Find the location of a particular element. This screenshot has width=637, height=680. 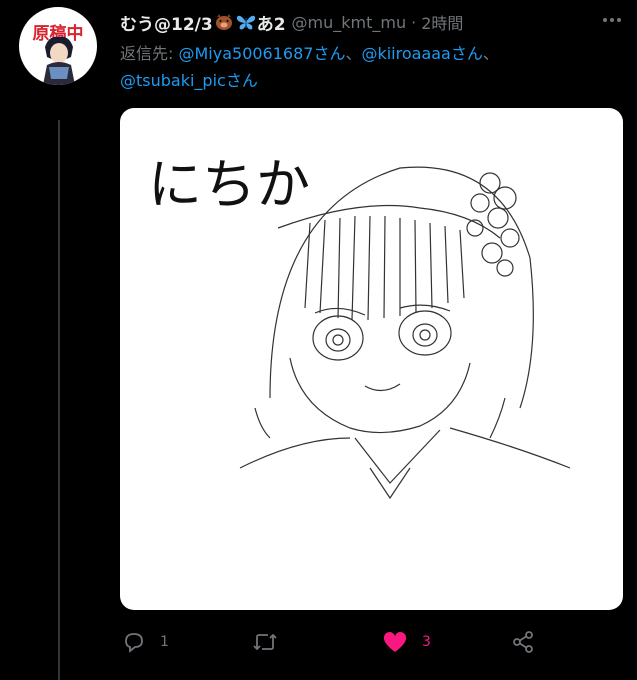

like-count: 3 is located at coordinates (426, 642).